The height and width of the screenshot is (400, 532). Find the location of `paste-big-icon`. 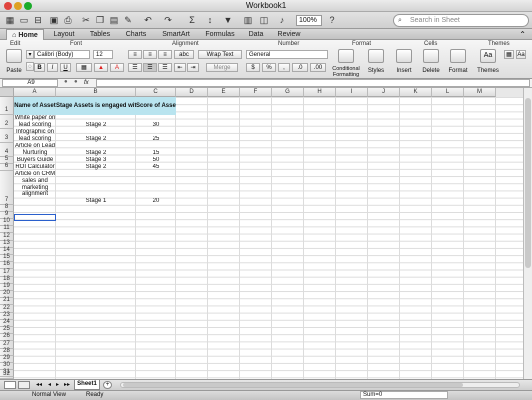

paste-big-icon is located at coordinates (14, 56).